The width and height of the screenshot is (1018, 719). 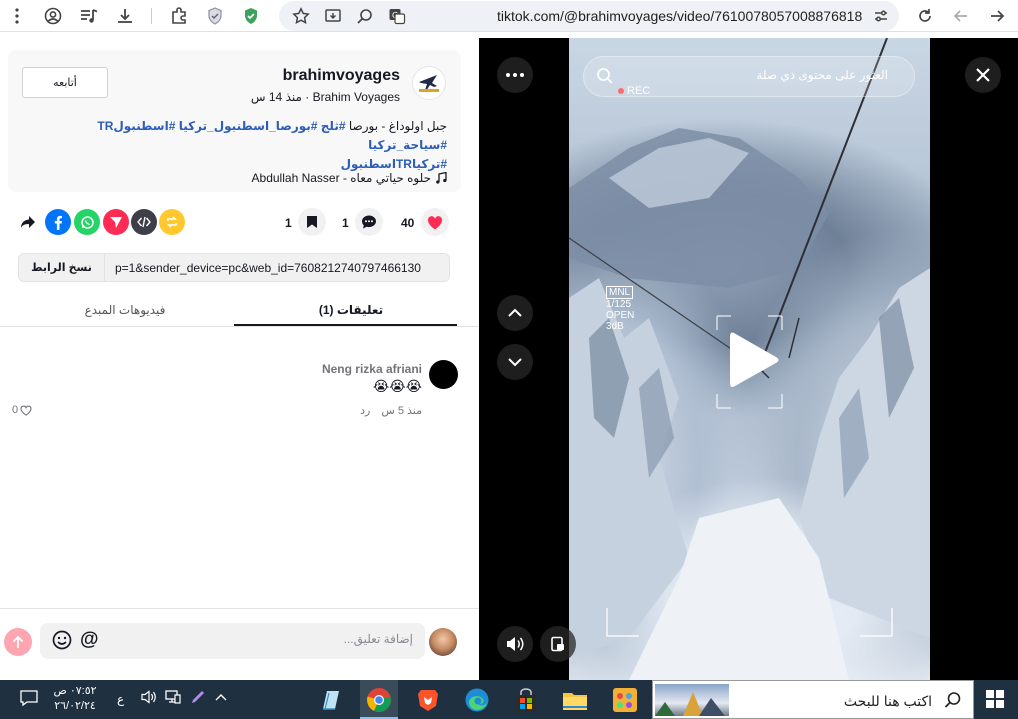 I want to click on heart-icon, so click(x=435, y=222).